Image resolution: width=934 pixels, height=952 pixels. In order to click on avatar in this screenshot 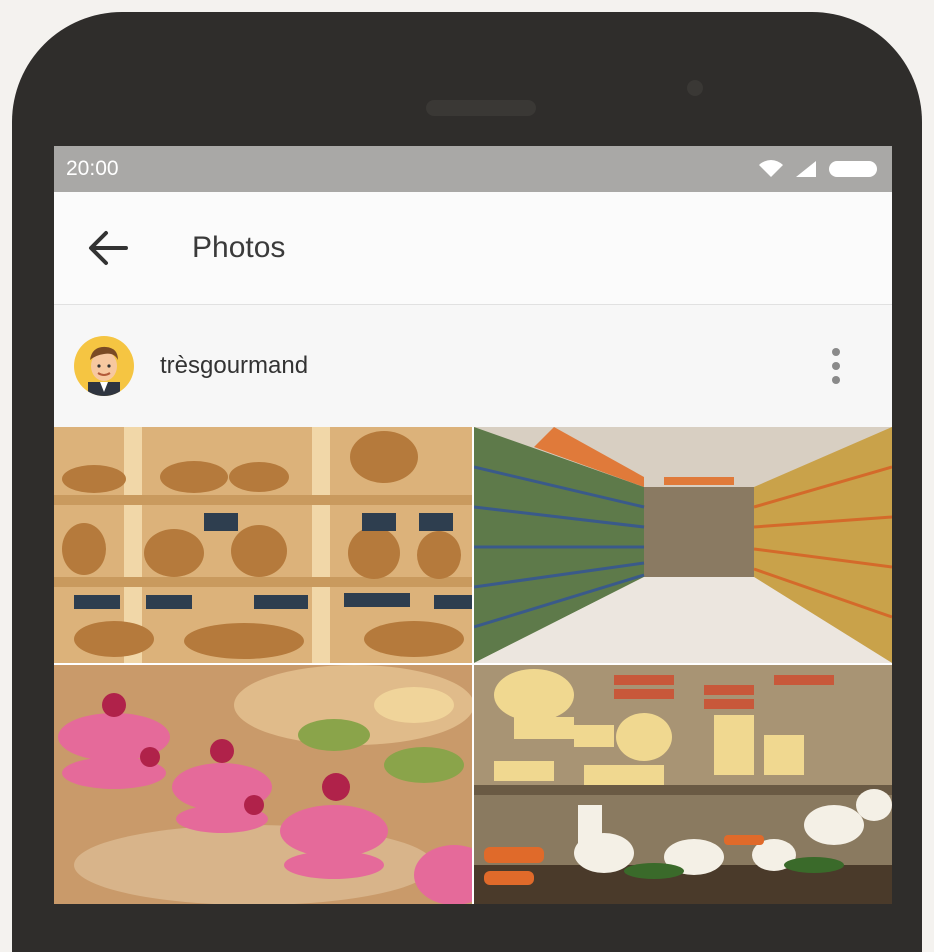, I will do `click(104, 366)`.